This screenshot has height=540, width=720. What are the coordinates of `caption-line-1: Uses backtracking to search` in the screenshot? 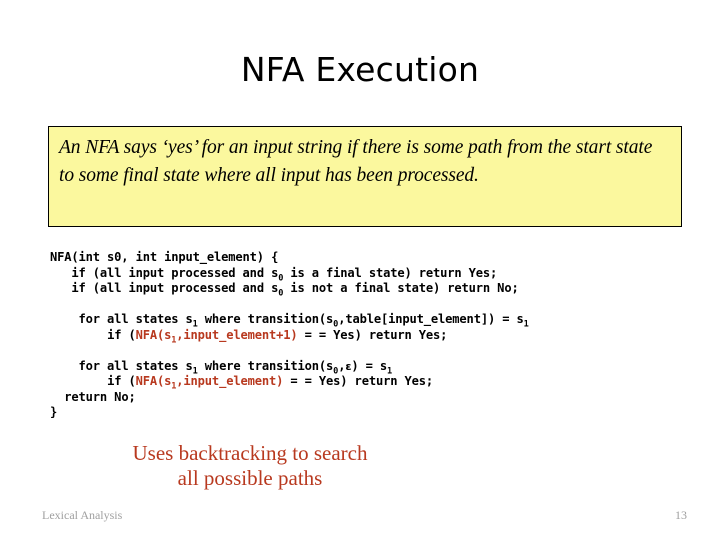 It's located at (250, 453).